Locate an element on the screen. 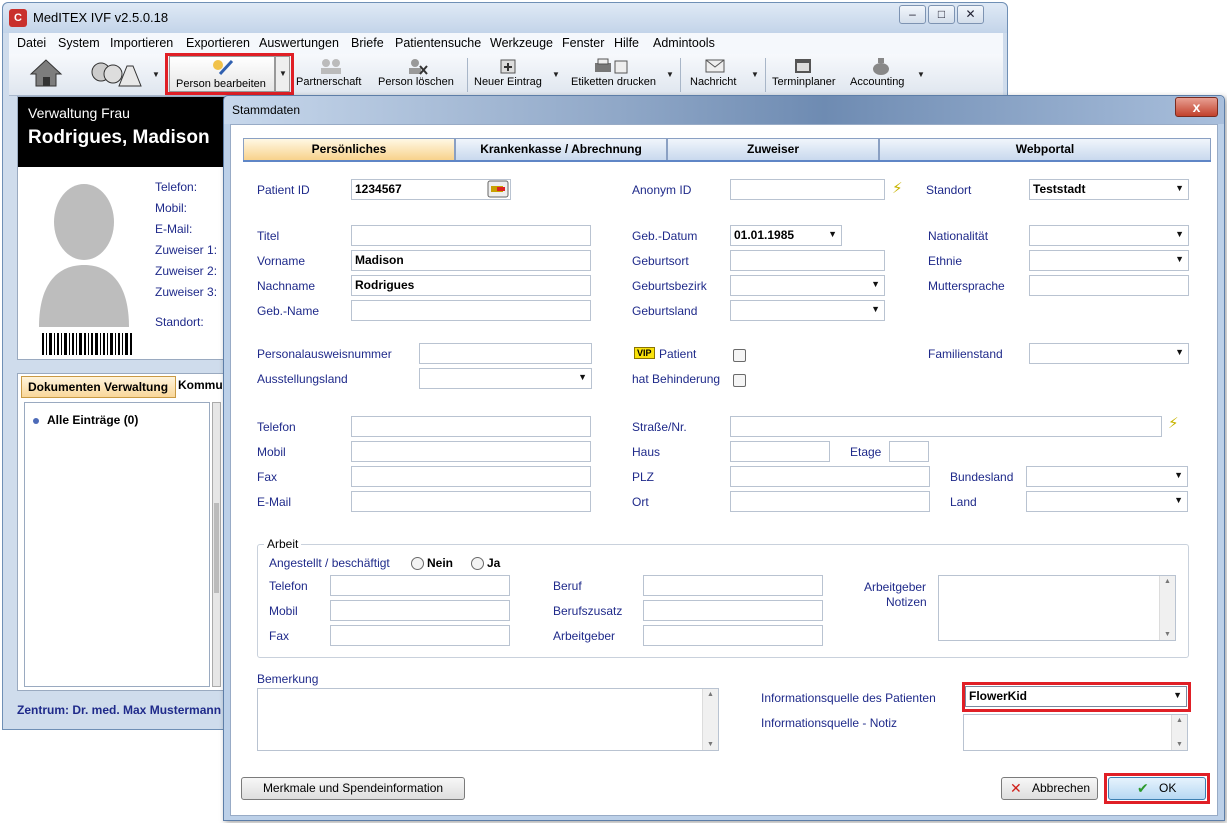 The image size is (1227, 823). ort-label: Ort is located at coordinates (640, 502).